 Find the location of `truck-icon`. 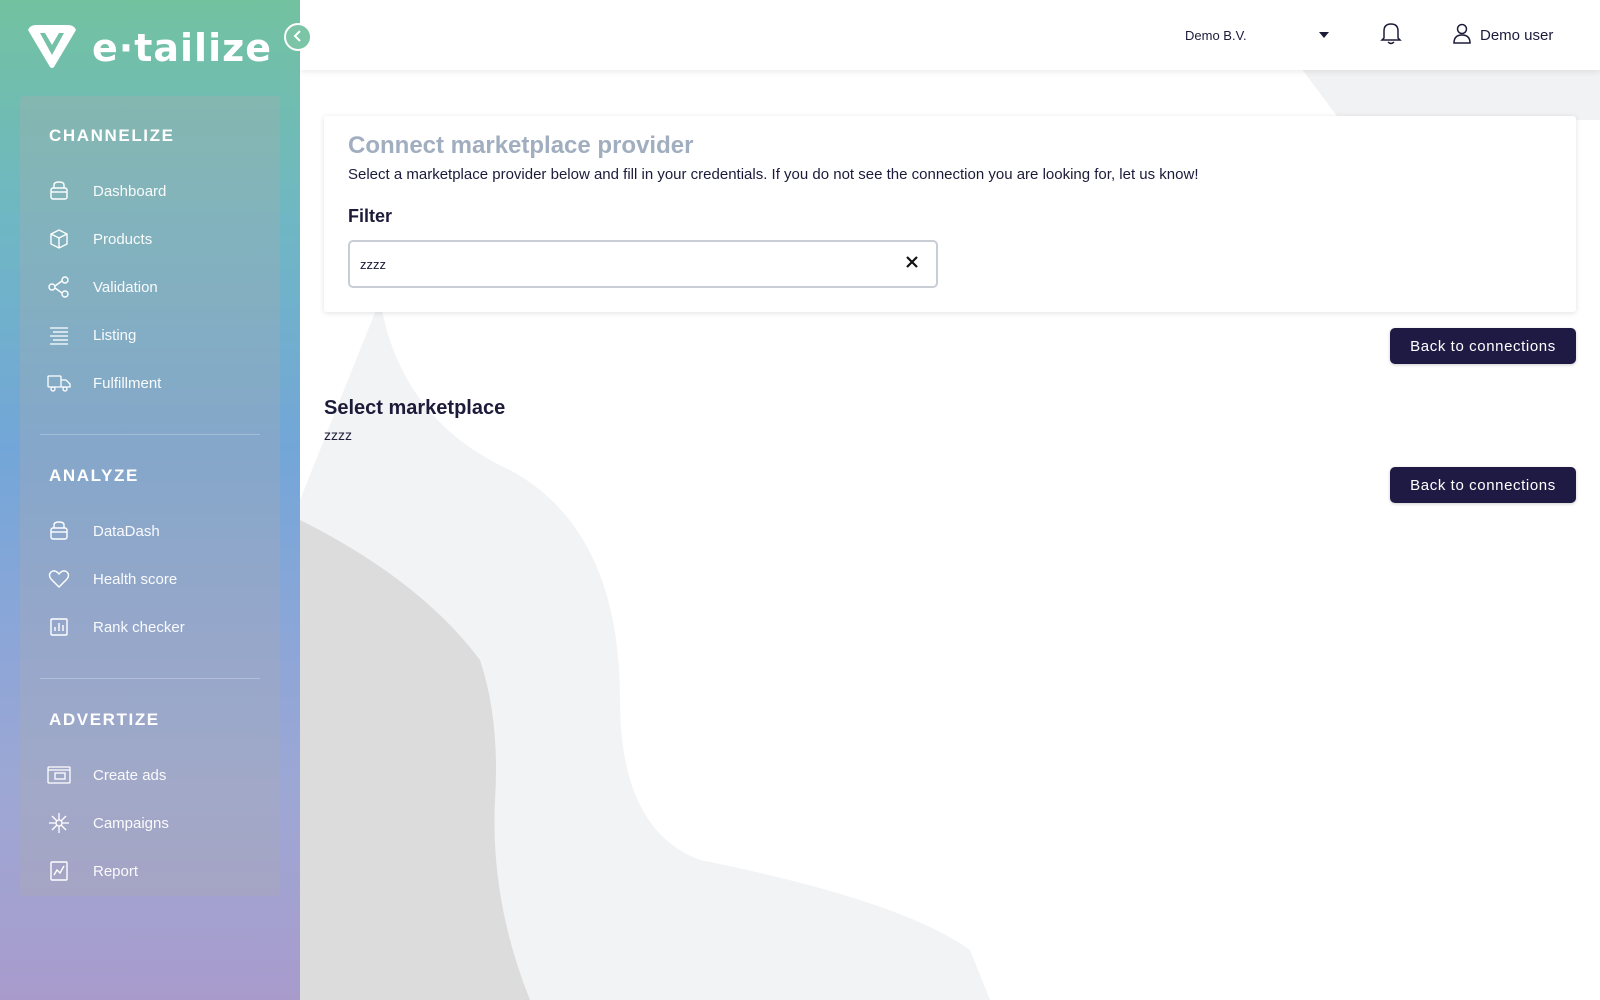

truck-icon is located at coordinates (59, 383).